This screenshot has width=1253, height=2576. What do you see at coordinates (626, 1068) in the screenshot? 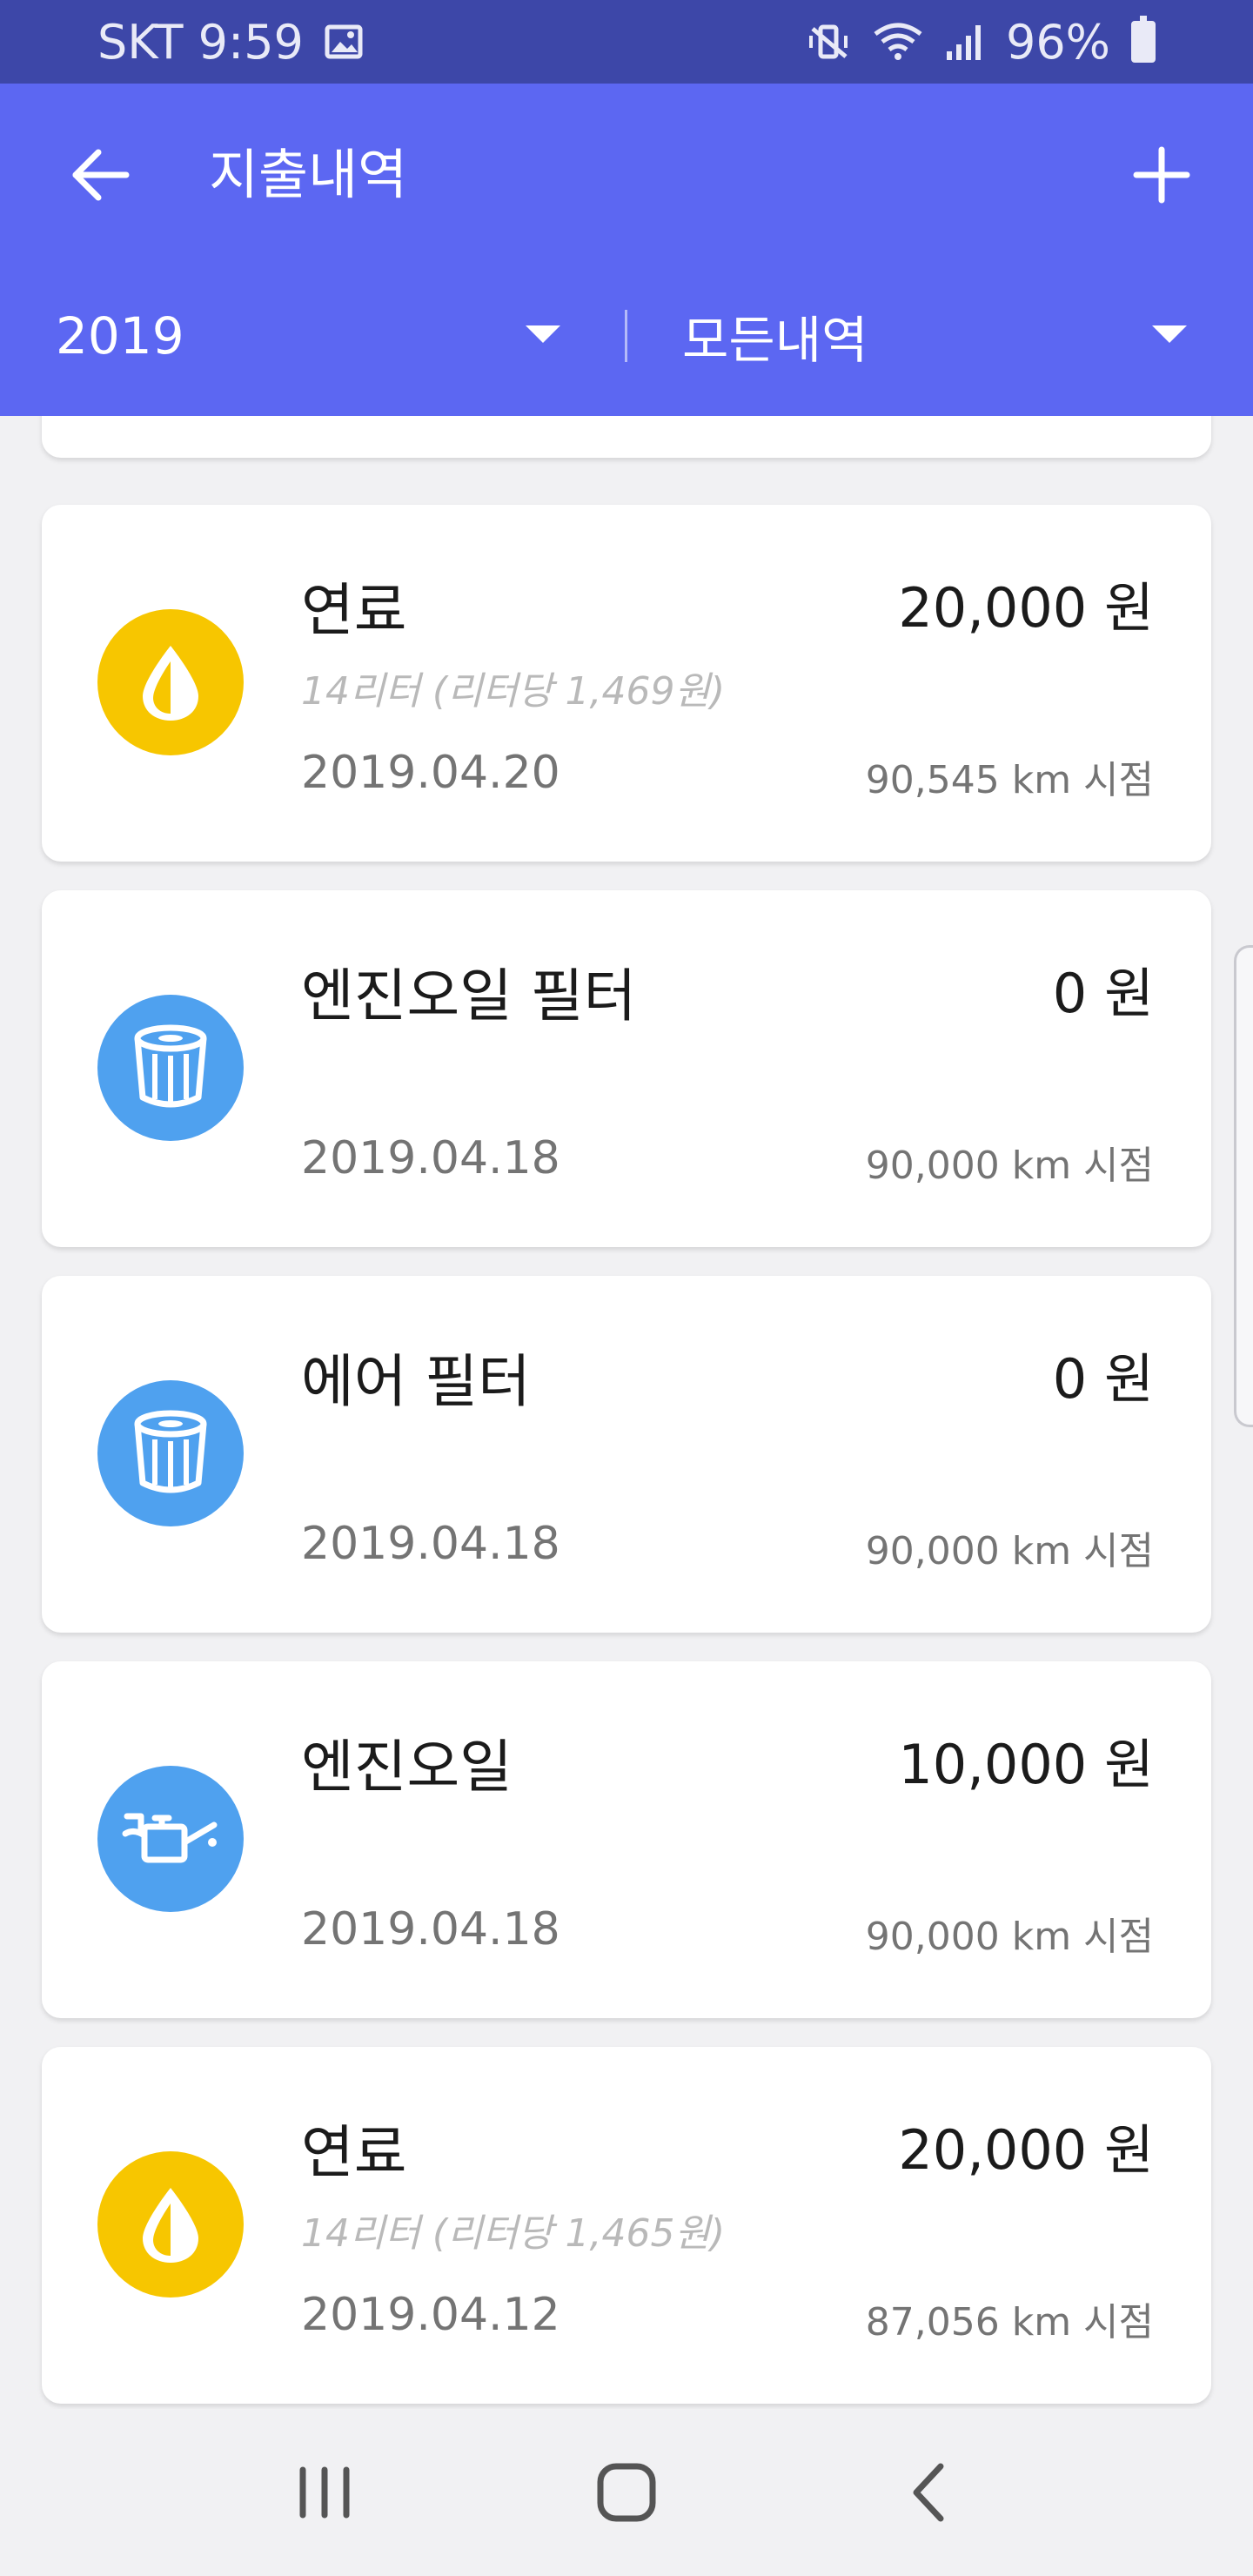
I see `expense-card: 엔진오일 필터 0 원 2019.04.18 90,000 km 시점` at bounding box center [626, 1068].